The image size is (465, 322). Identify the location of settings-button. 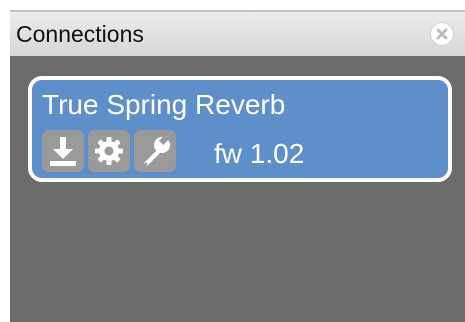
(109, 151).